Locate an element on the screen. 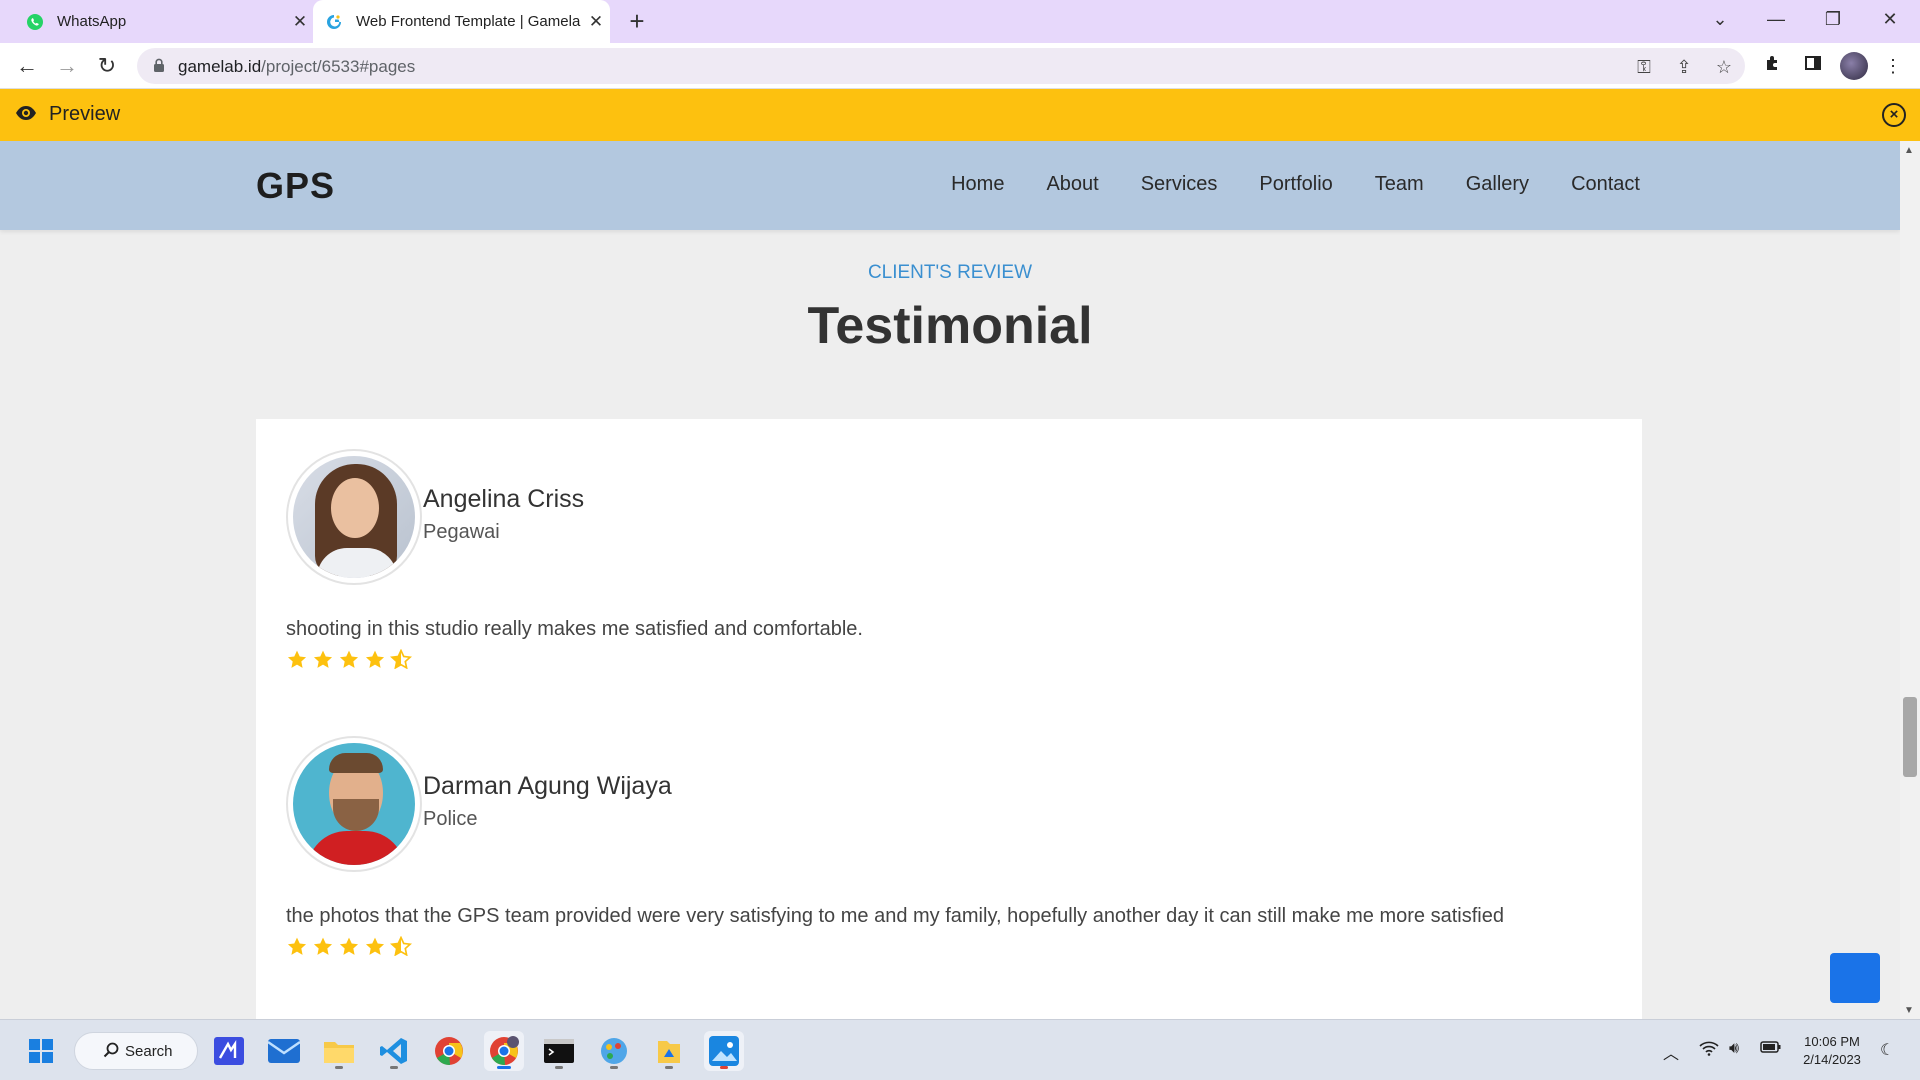 The image size is (1920, 1080). close-window-button: ✕ is located at coordinates (1890, 20).